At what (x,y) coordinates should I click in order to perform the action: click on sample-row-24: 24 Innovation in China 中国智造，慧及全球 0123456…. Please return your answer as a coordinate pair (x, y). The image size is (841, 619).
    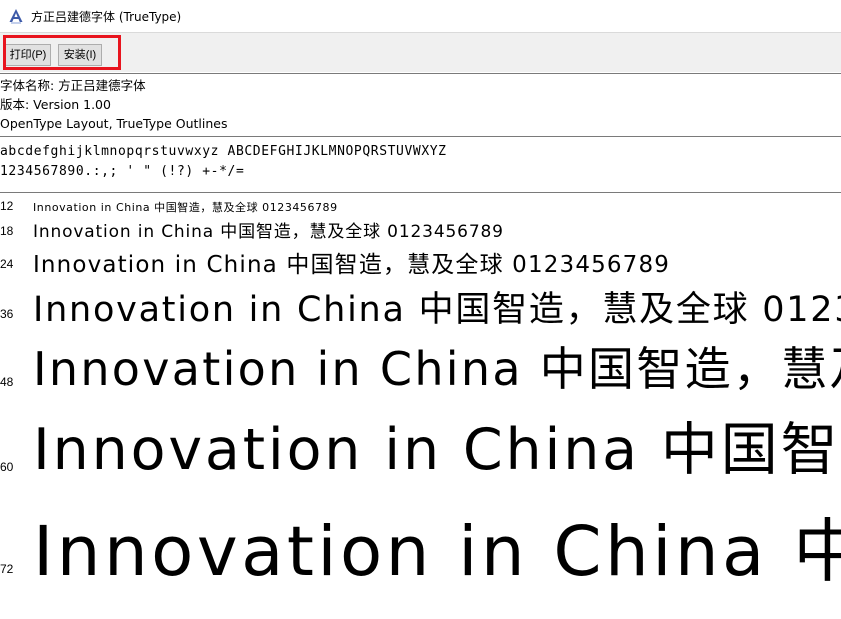
    Looking at the image, I should click on (420, 261).